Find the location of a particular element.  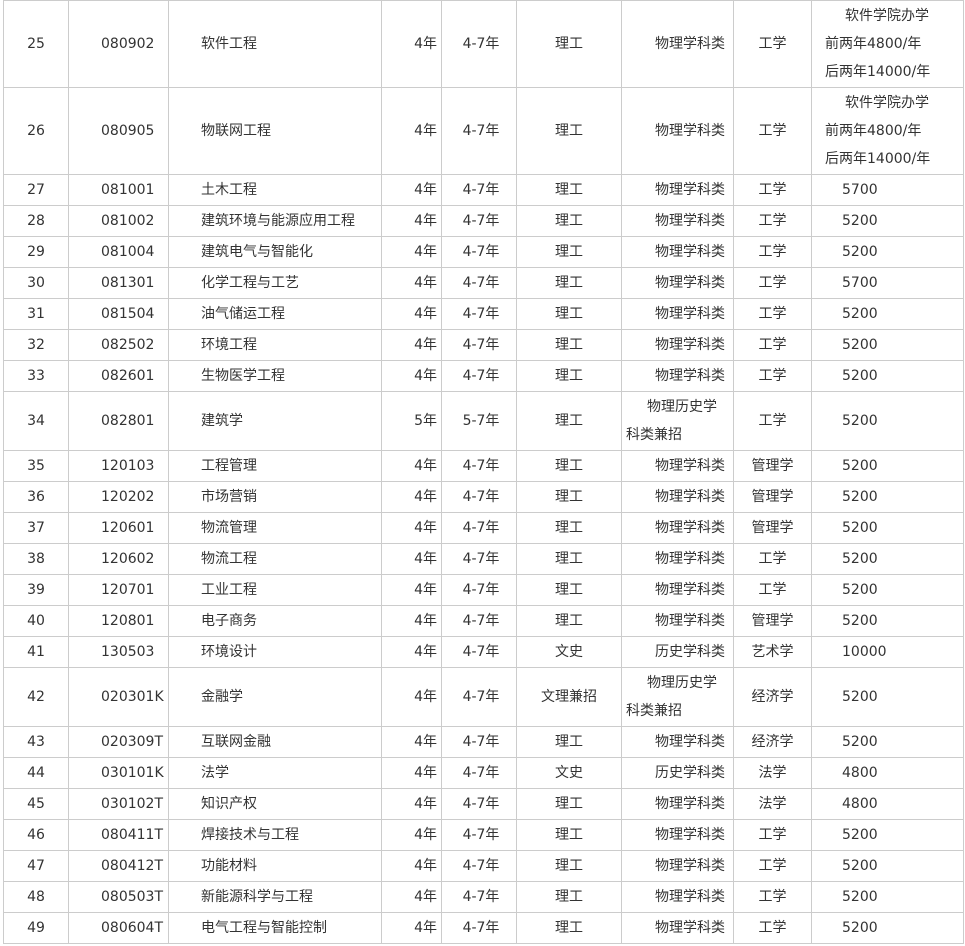

major-code-cell: 030102T is located at coordinates (118, 804).